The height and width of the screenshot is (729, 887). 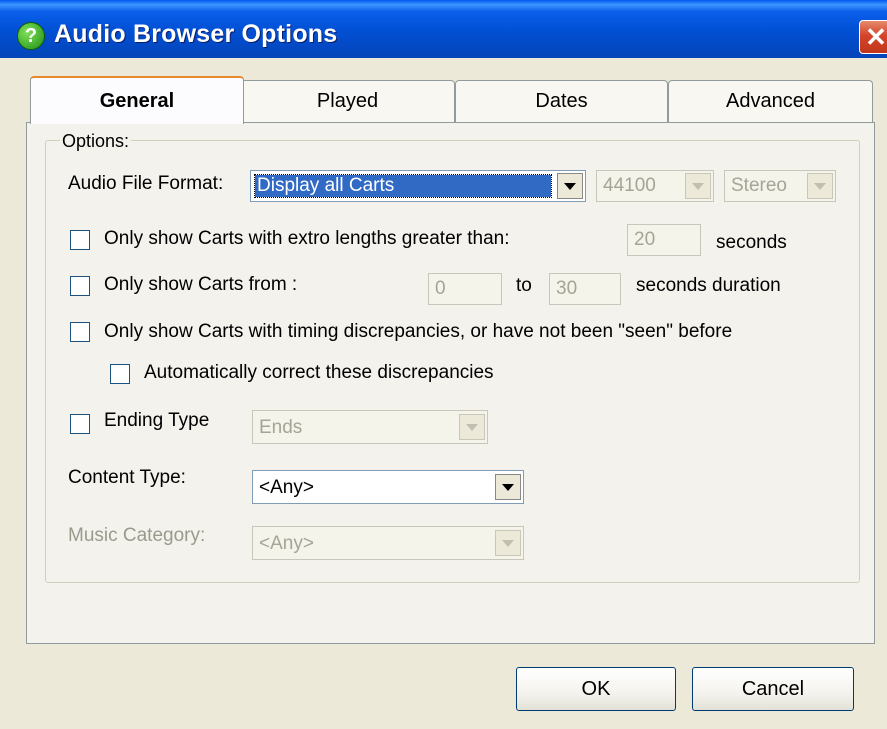 I want to click on ending-type-label: Ending Type, so click(x=157, y=420).